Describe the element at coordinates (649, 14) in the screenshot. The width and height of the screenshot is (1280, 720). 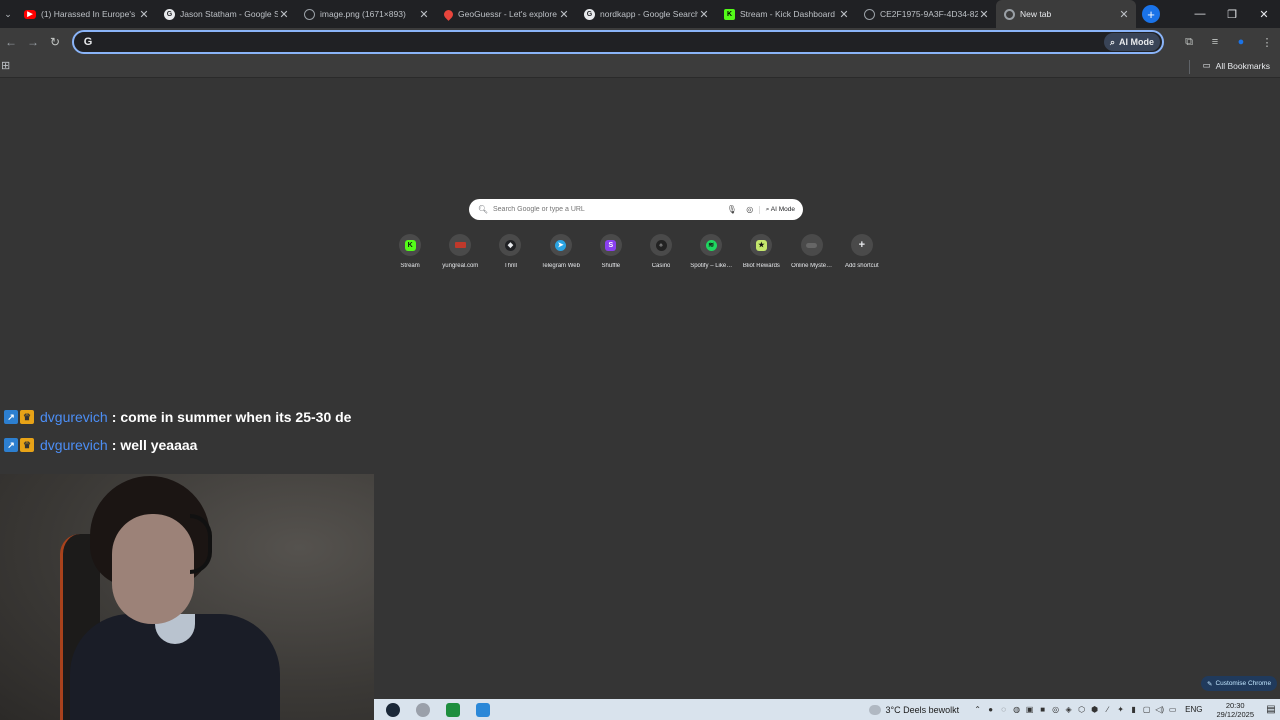
I see `tab-title: nordkapp - Google Search` at that location.